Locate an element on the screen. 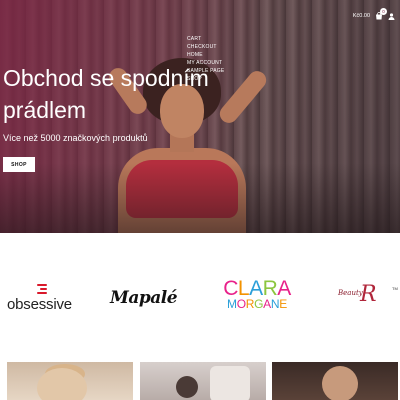 The width and height of the screenshot is (400, 400). brand-logo-beauty-night: Beauty R TM is located at coordinates (369, 299).